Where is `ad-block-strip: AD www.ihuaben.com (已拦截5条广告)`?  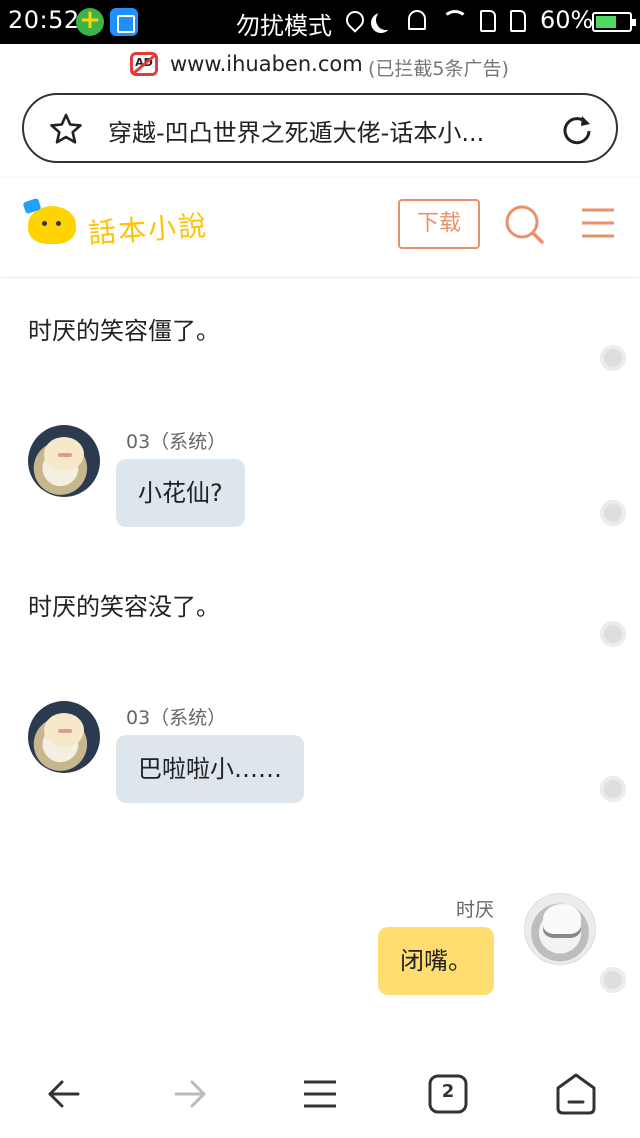
ad-block-strip: AD www.ihuaben.com (已拦截5条广告) is located at coordinates (320, 65).